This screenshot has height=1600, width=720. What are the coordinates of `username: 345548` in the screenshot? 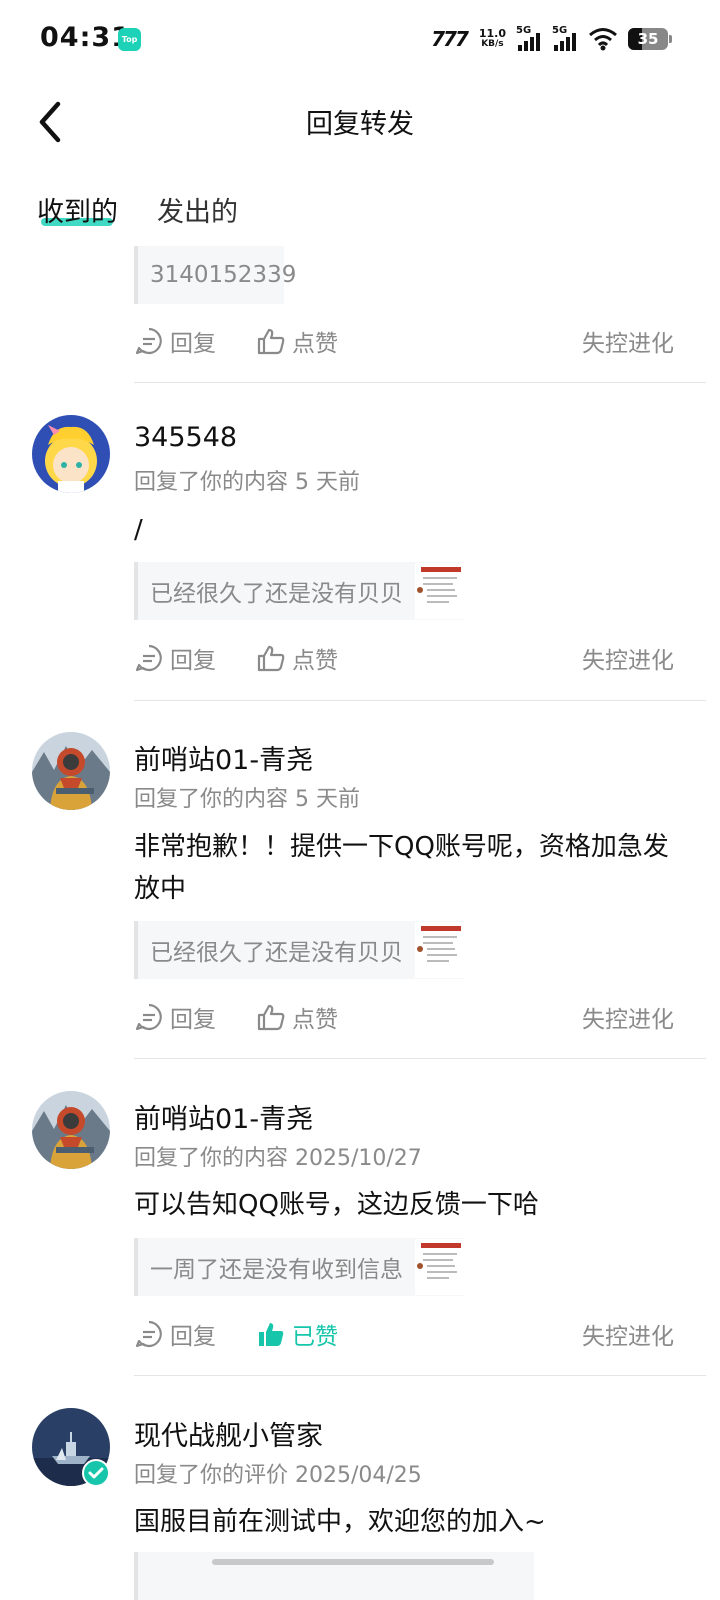 It's located at (185, 437).